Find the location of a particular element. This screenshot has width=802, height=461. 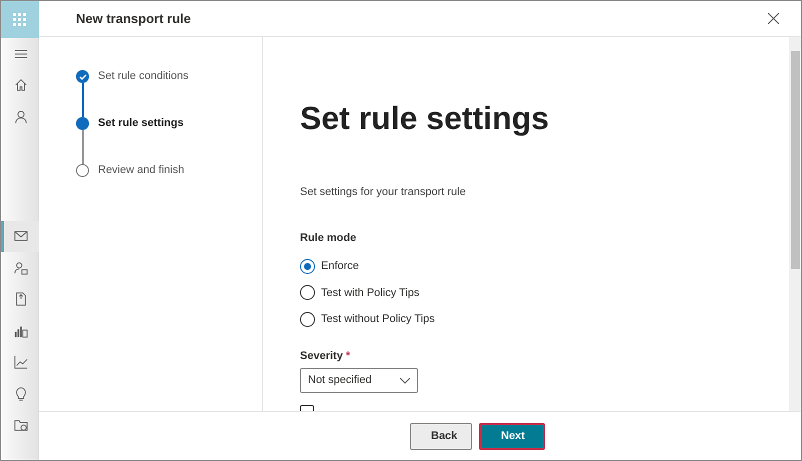

chevron-down-icon is located at coordinates (405, 381).